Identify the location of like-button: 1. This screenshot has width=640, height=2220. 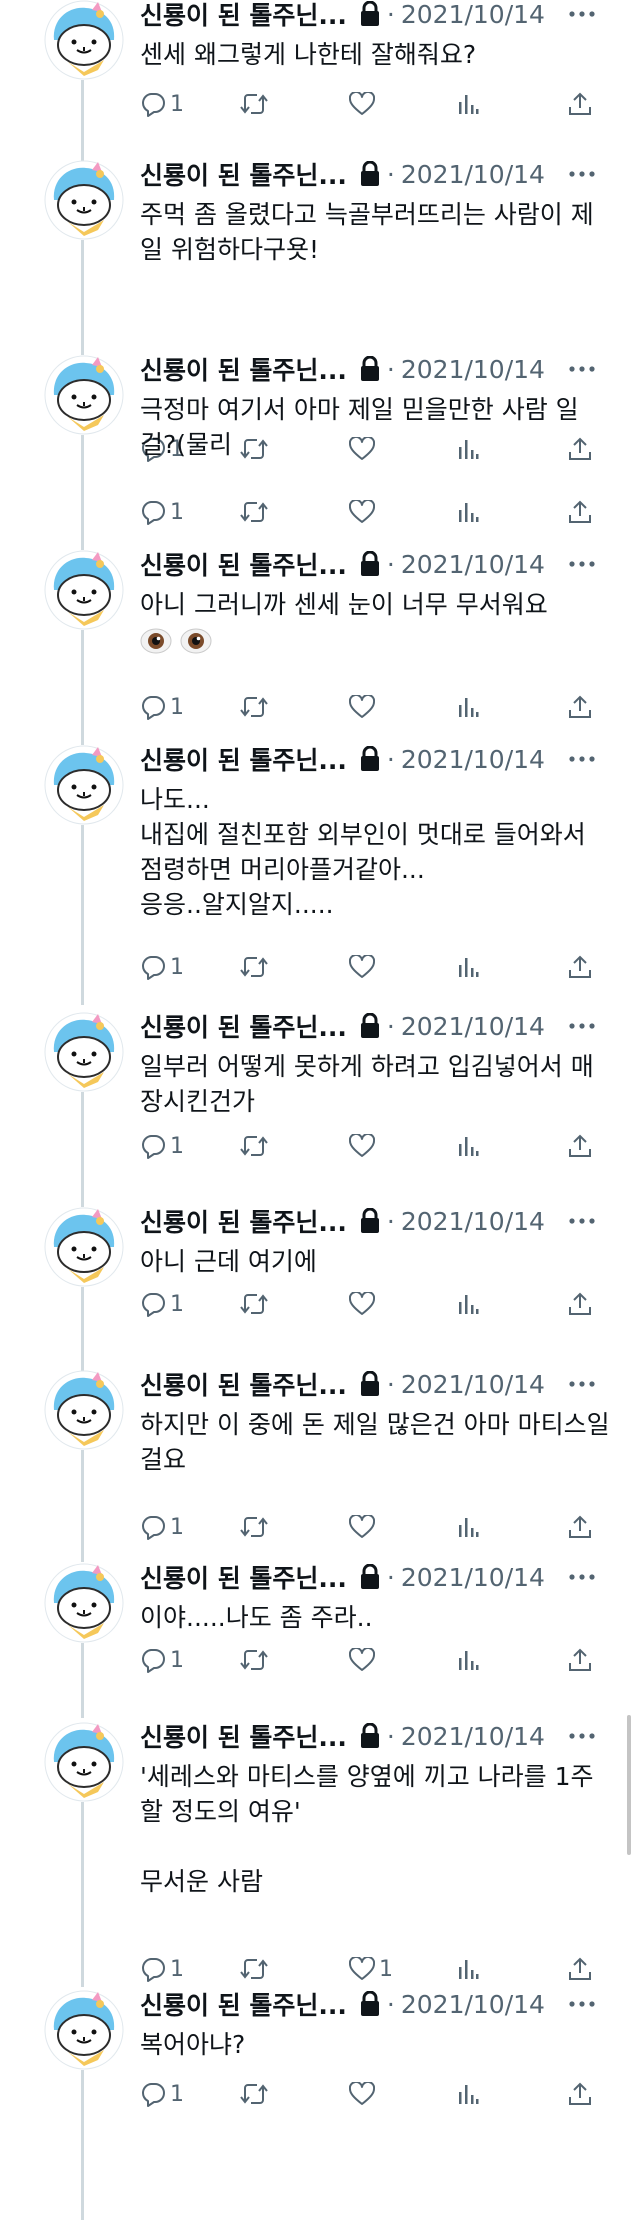
(371, 1969).